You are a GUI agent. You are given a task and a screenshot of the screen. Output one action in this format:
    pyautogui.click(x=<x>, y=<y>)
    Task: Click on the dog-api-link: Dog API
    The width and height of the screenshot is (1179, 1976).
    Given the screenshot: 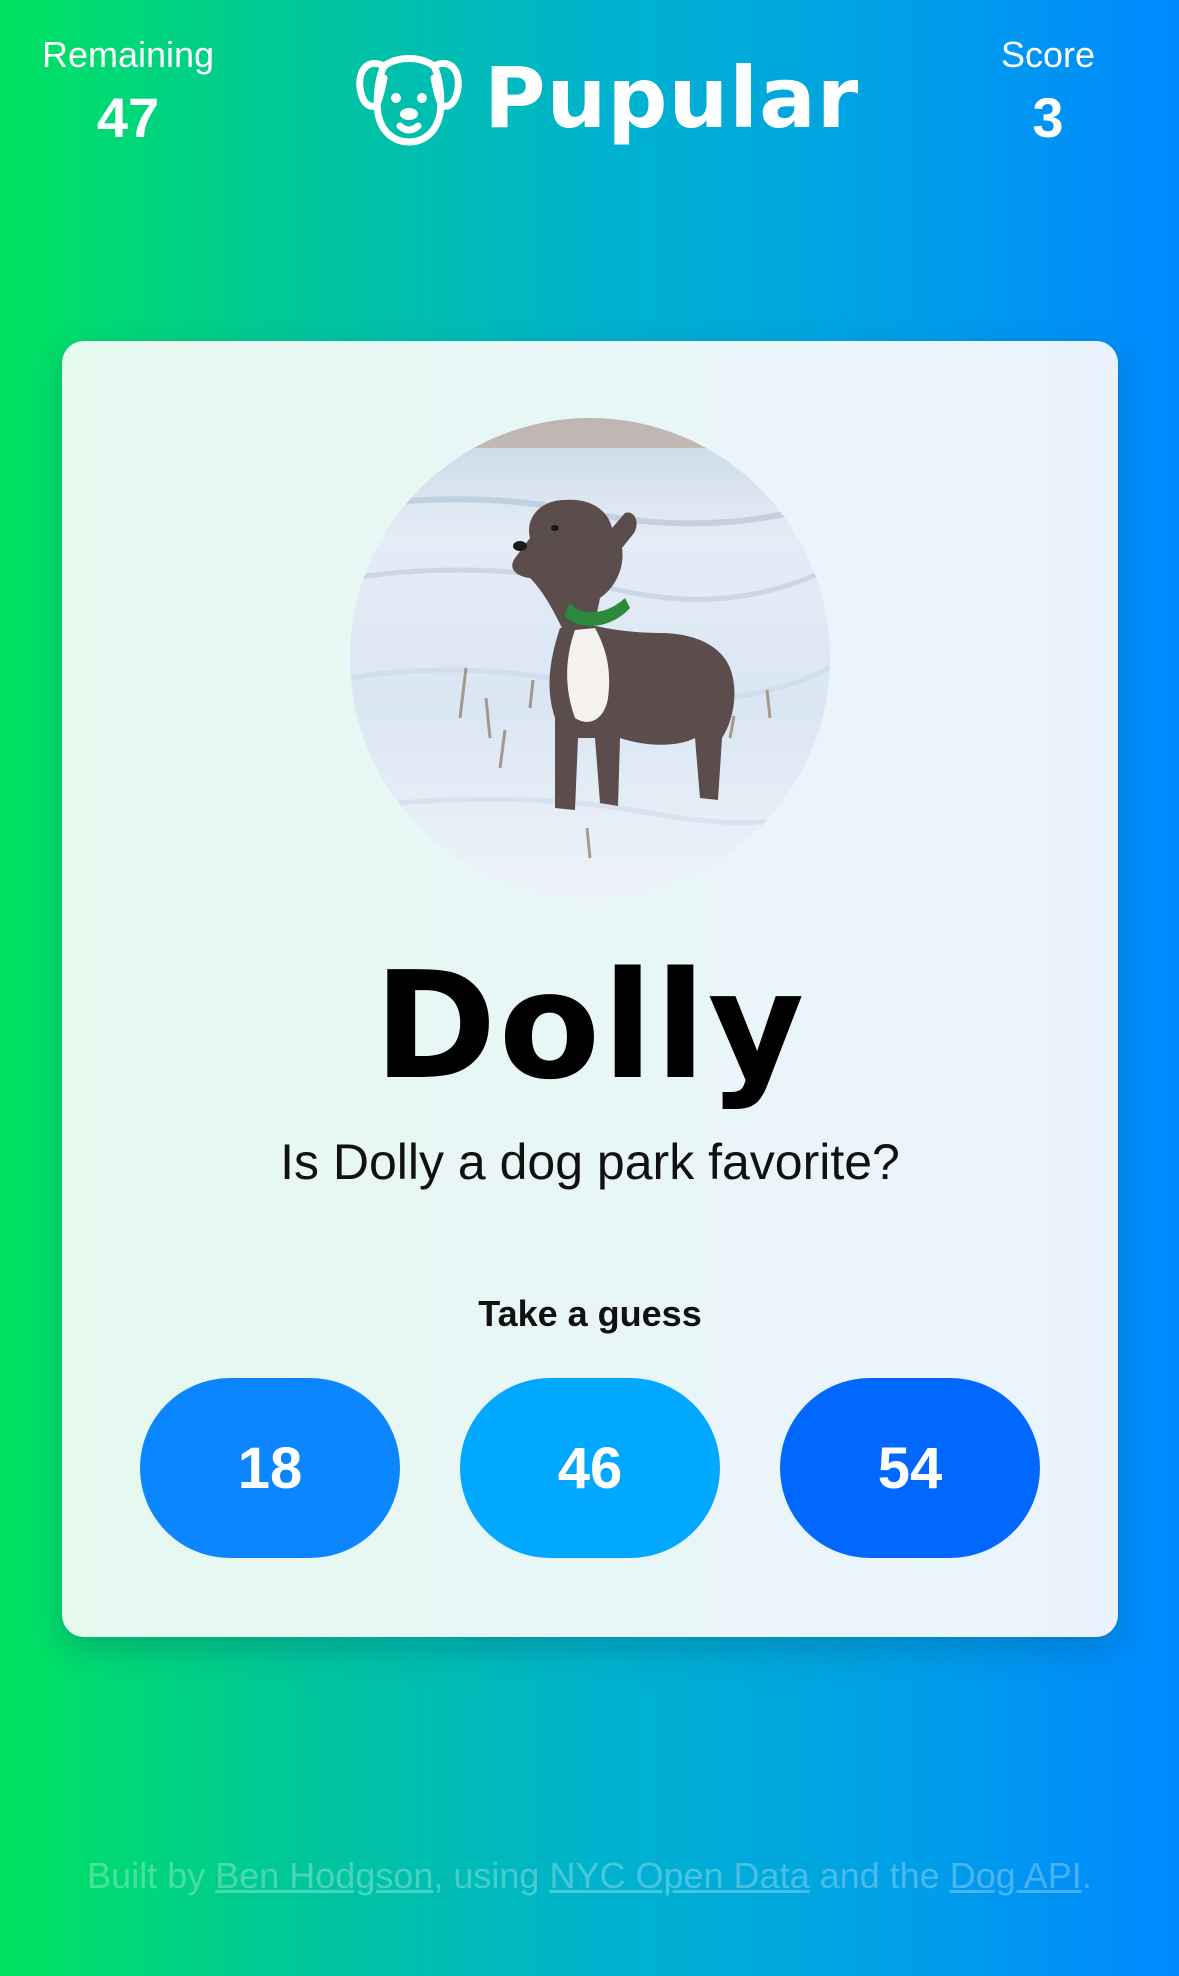 What is the action you would take?
    pyautogui.click(x=1016, y=1875)
    